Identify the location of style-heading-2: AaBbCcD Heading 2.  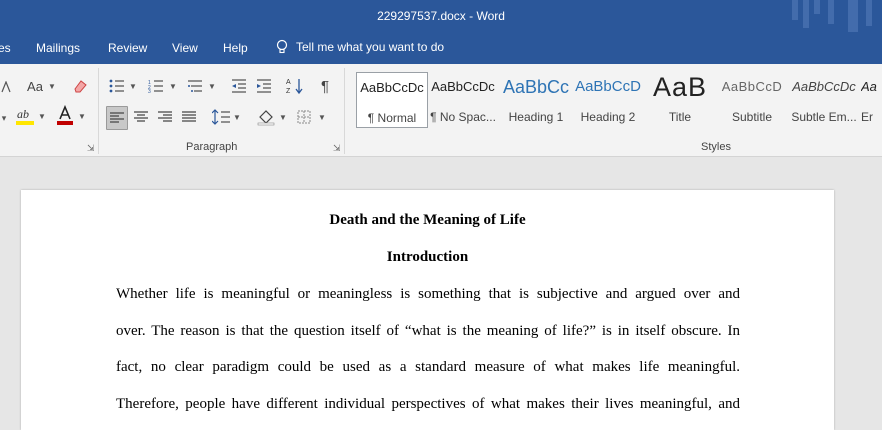
(608, 99).